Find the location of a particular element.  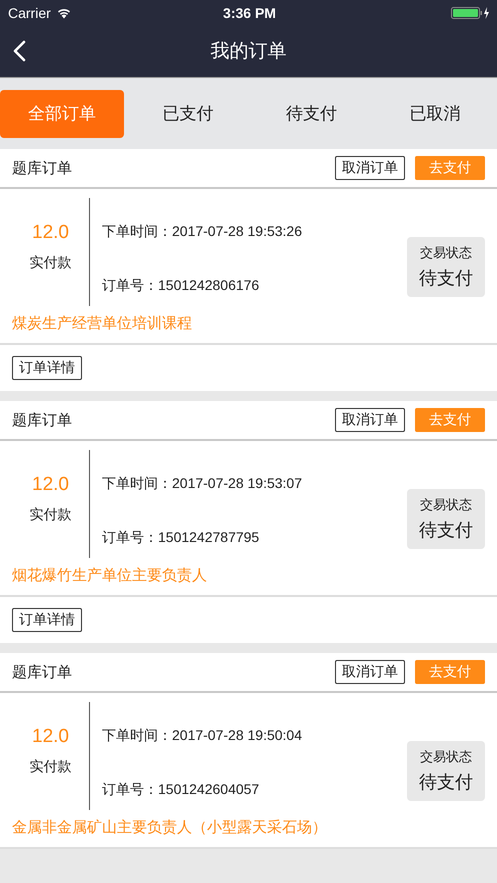

wifi-icon is located at coordinates (64, 12).